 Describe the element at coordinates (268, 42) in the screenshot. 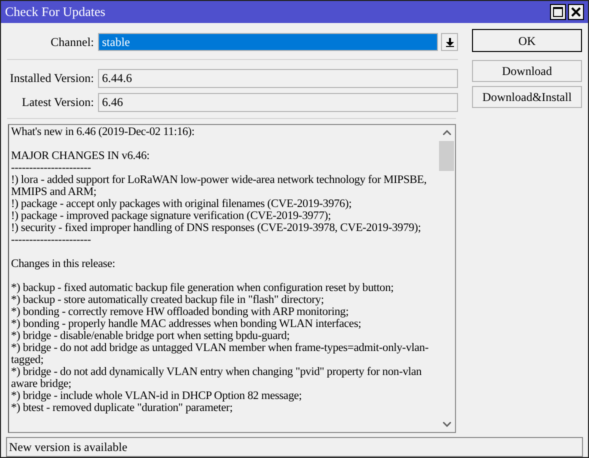

I see `channel-dropdown: stable` at that location.